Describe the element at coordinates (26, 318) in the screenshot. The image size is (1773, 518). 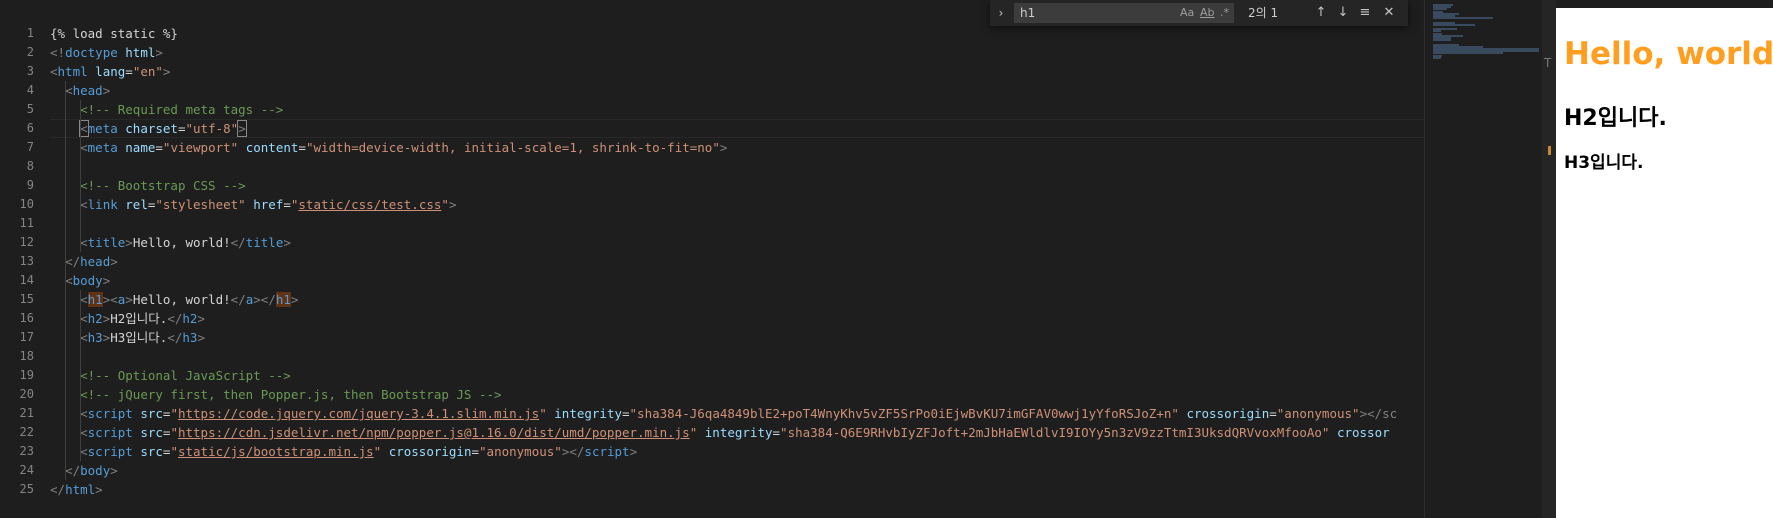
I see `line-number: 16` at that location.